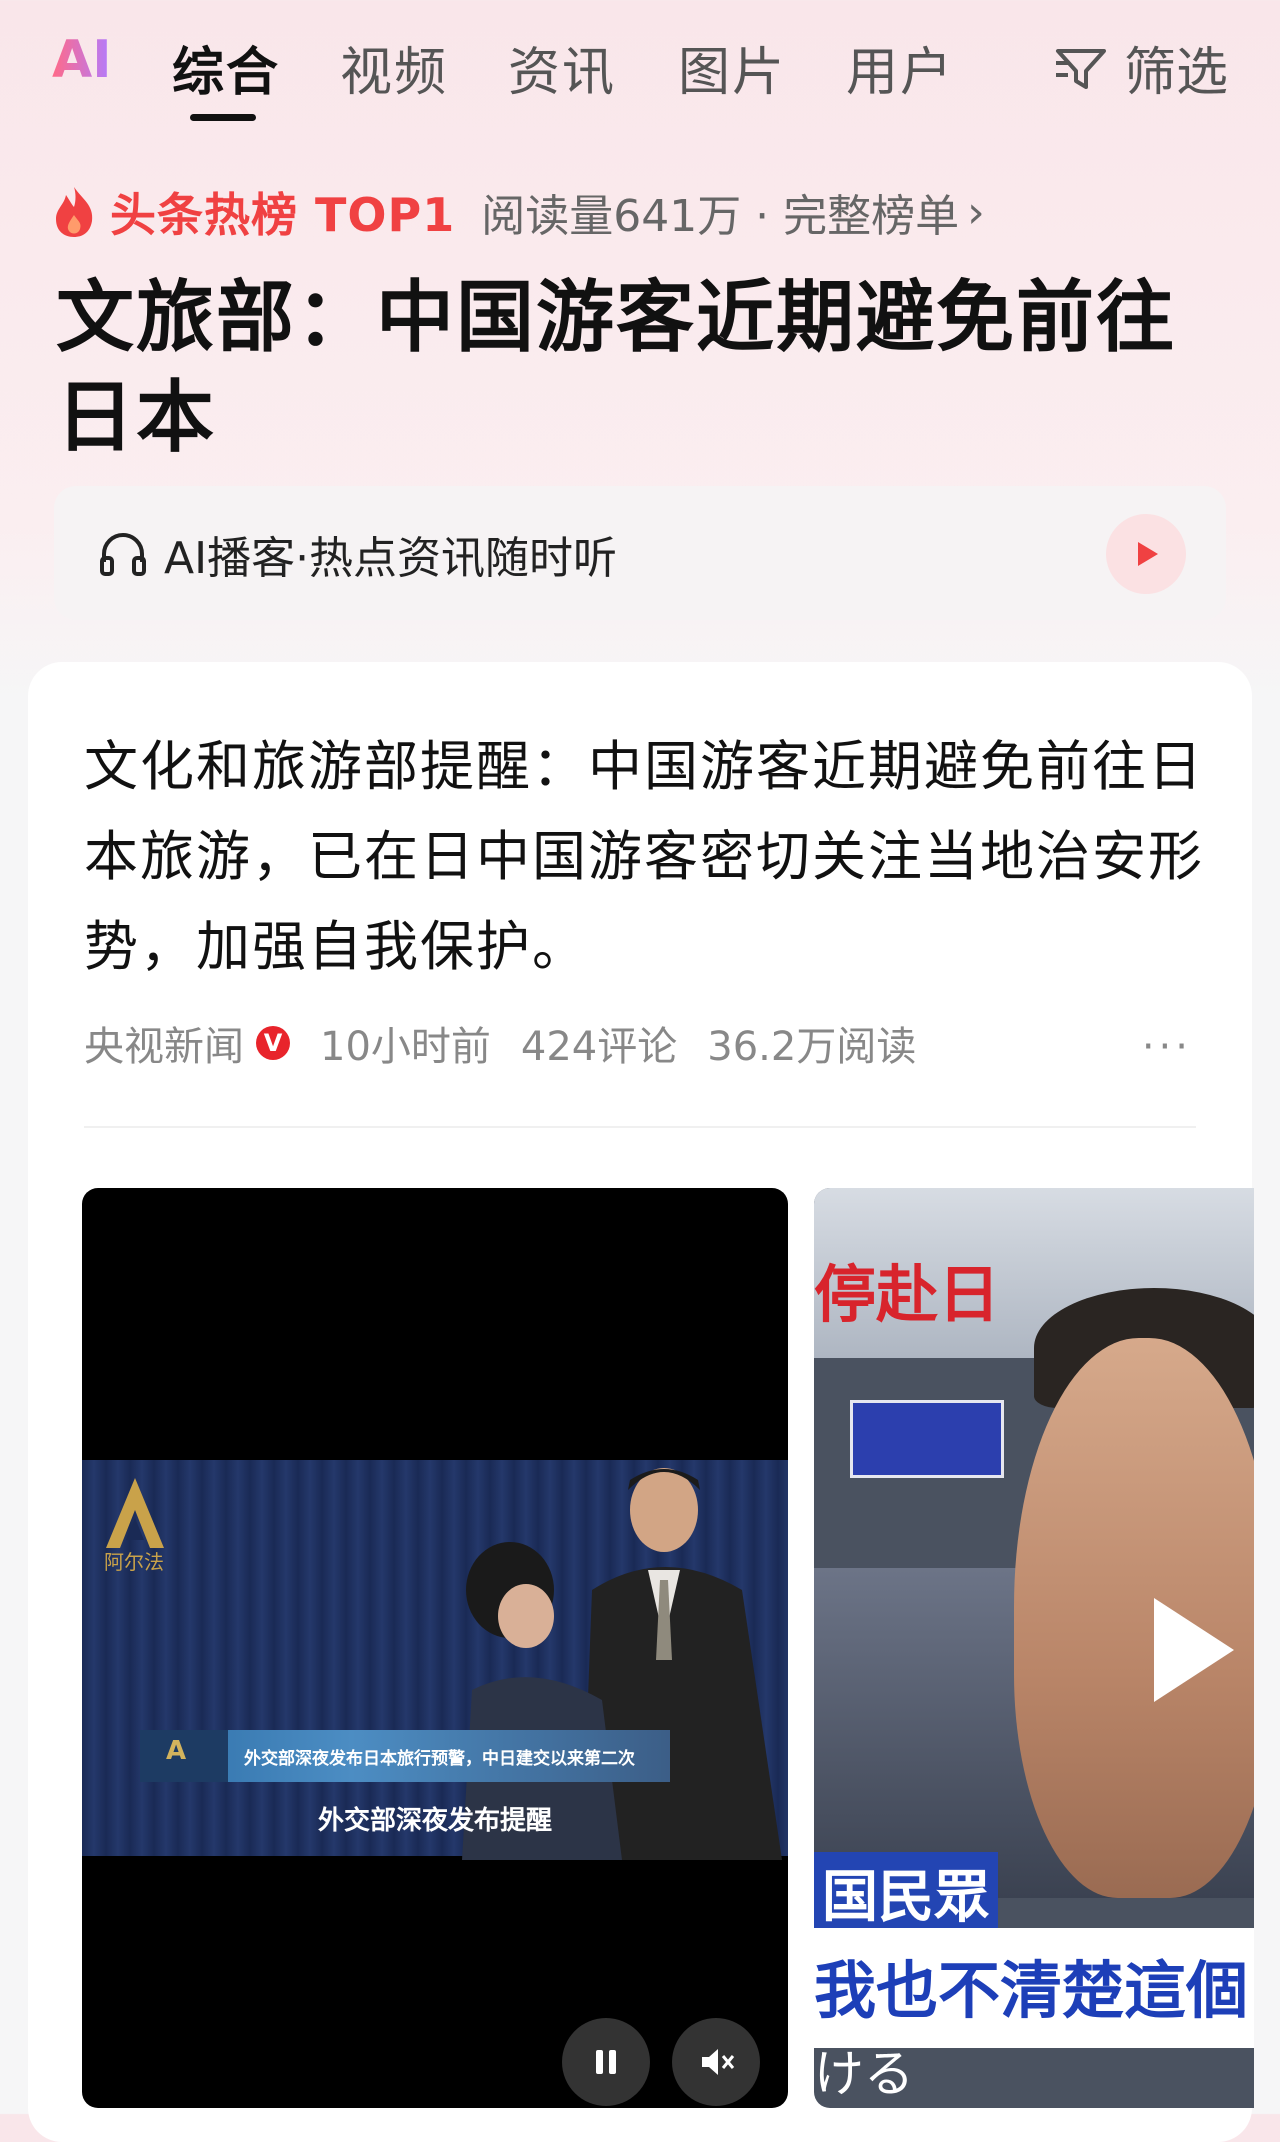 Image resolution: width=1280 pixels, height=2142 pixels. What do you see at coordinates (616, 368) in the screenshot?
I see `page-title: 文旅部：中国游客近期避免前往日本` at bounding box center [616, 368].